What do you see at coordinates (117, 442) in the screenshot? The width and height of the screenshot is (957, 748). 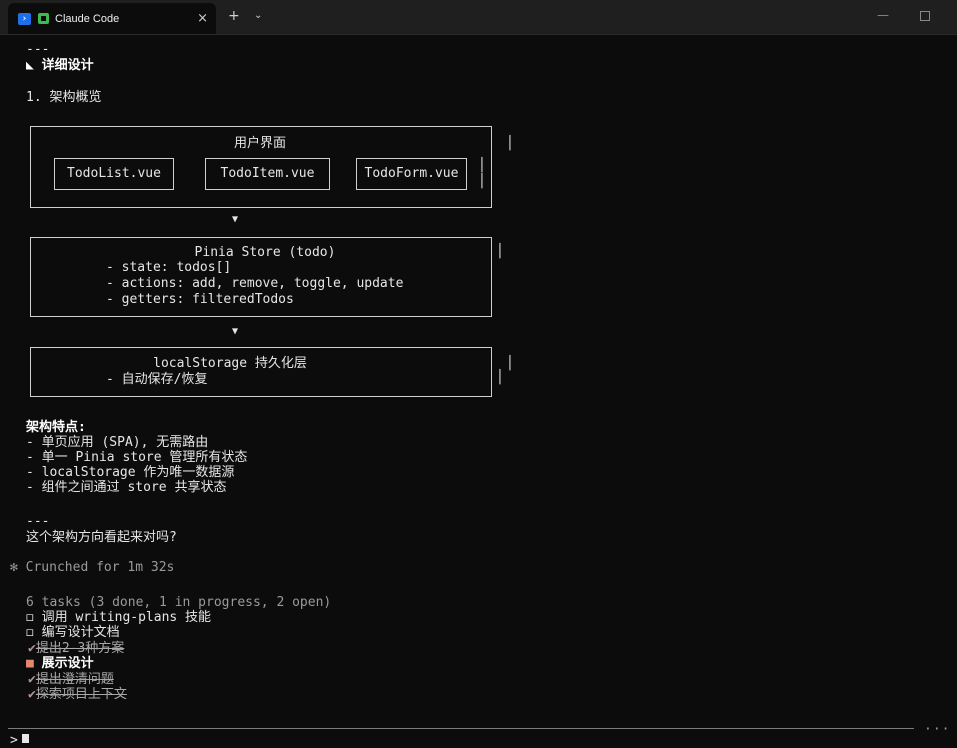 I see `feature-item: - 单页应用 (SPA), 无需路由` at bounding box center [117, 442].